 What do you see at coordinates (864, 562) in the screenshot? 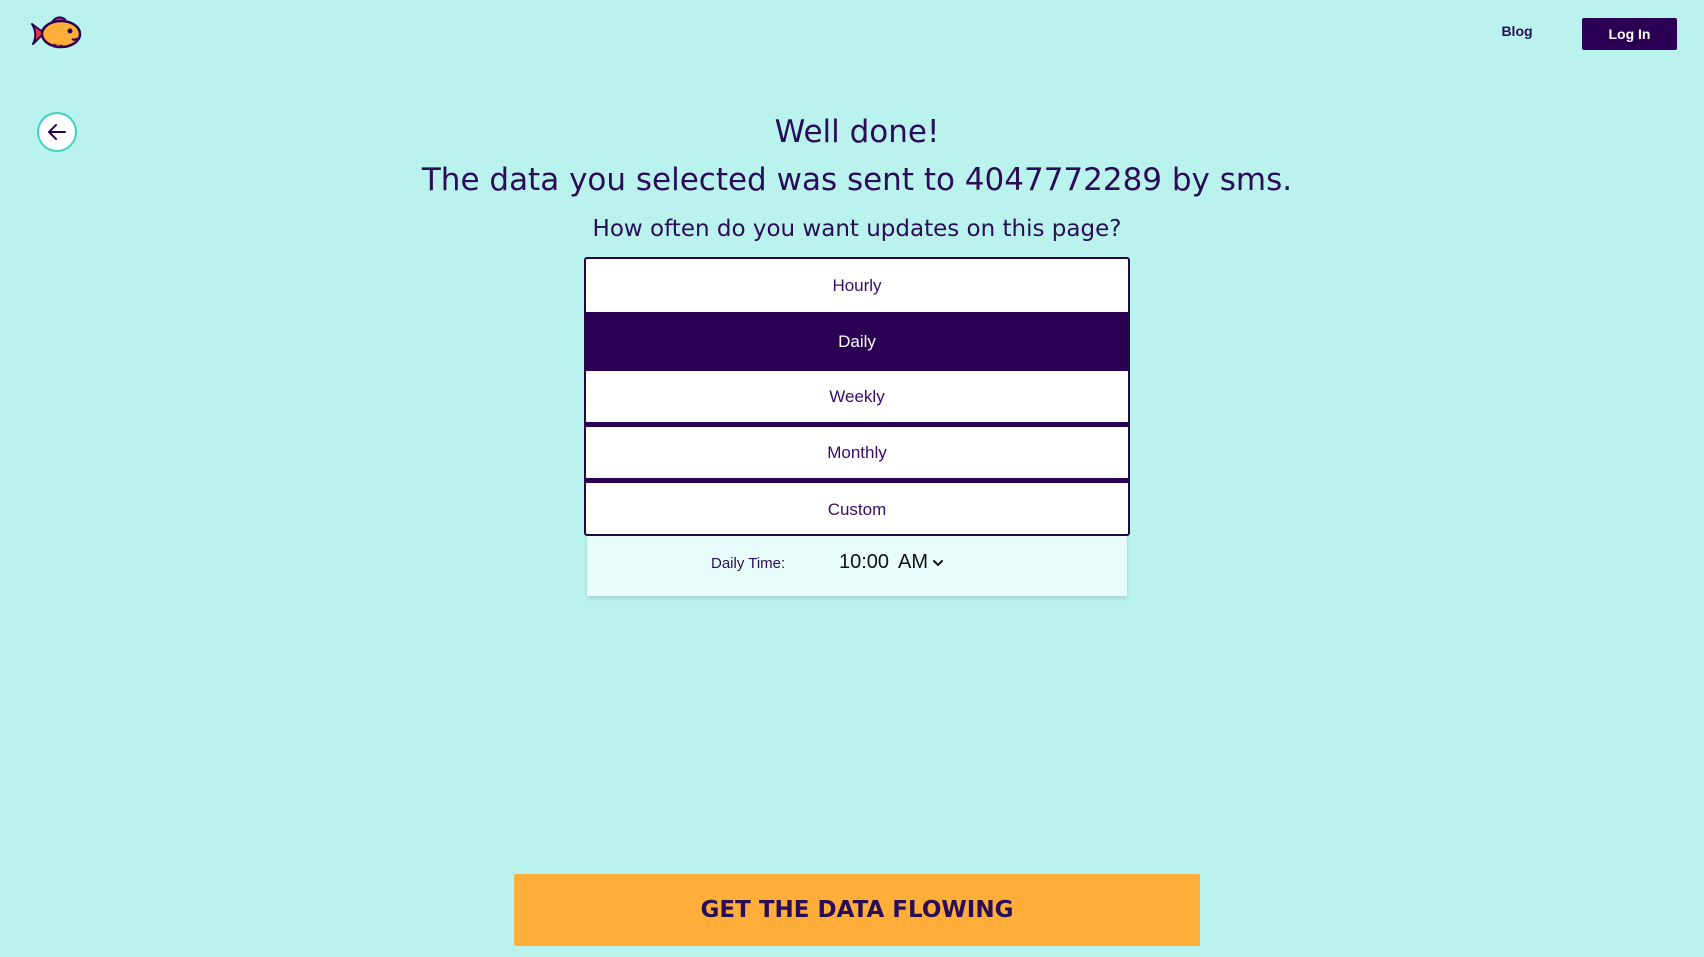
I see `time-input: 10:00` at bounding box center [864, 562].